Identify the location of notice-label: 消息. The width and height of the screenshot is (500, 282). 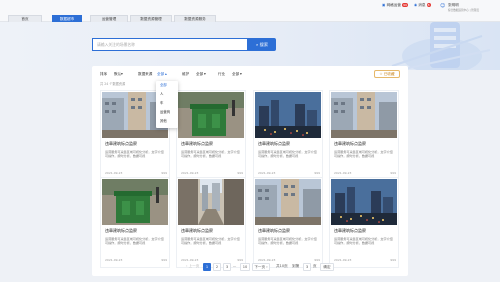
(422, 5).